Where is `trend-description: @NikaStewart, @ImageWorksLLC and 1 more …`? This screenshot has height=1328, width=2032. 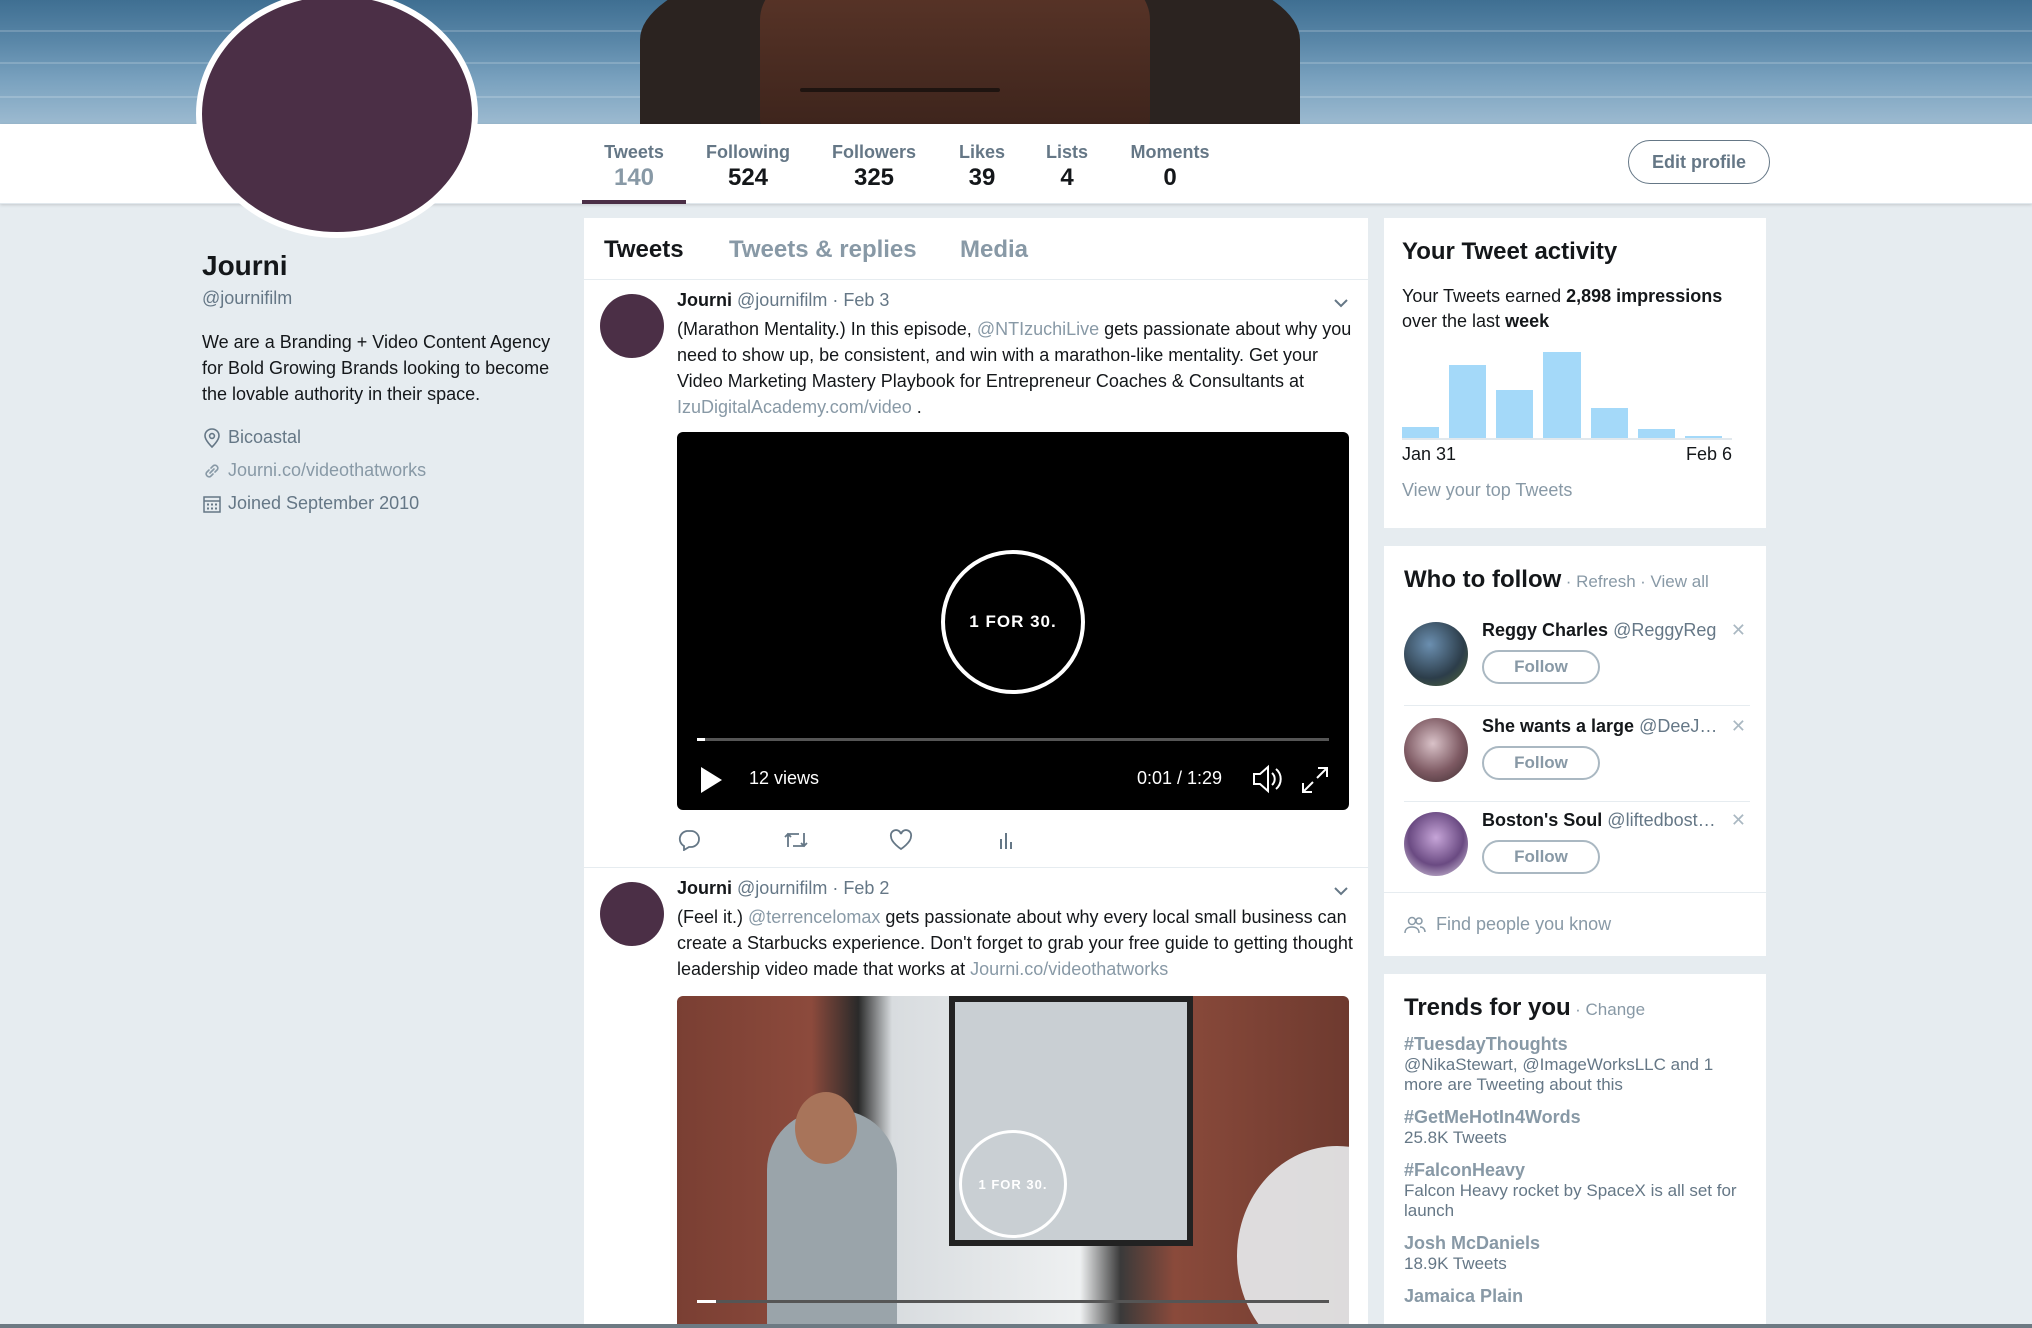 trend-description: @NikaStewart, @ImageWorksLLC and 1 more … is located at coordinates (1559, 1074).